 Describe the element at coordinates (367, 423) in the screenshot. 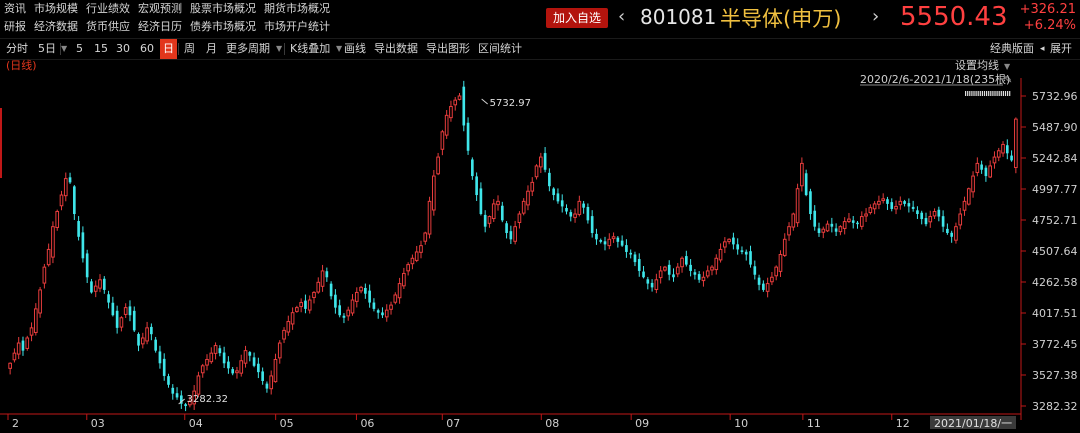

I see `x-tick-label: 06` at that location.